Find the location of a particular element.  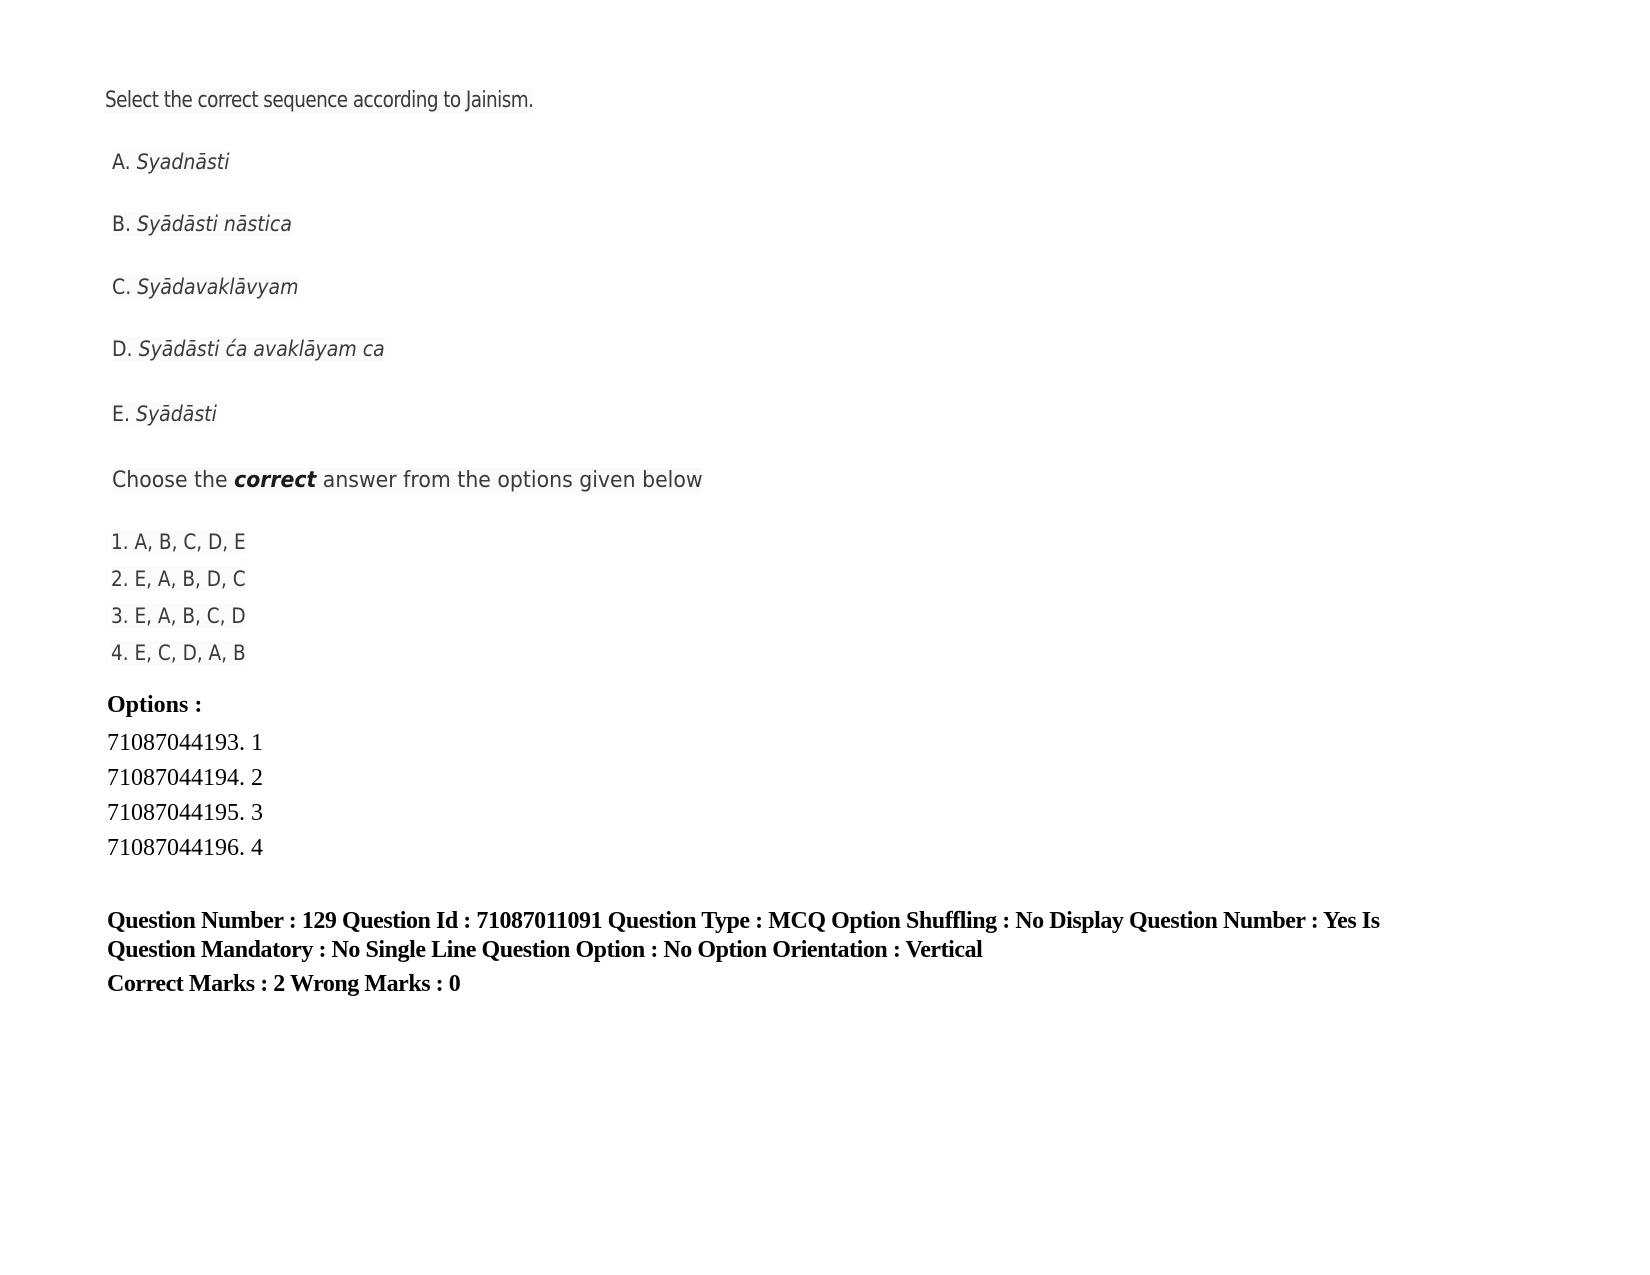

option-item-3: 71087044195. 3 is located at coordinates (185, 813).